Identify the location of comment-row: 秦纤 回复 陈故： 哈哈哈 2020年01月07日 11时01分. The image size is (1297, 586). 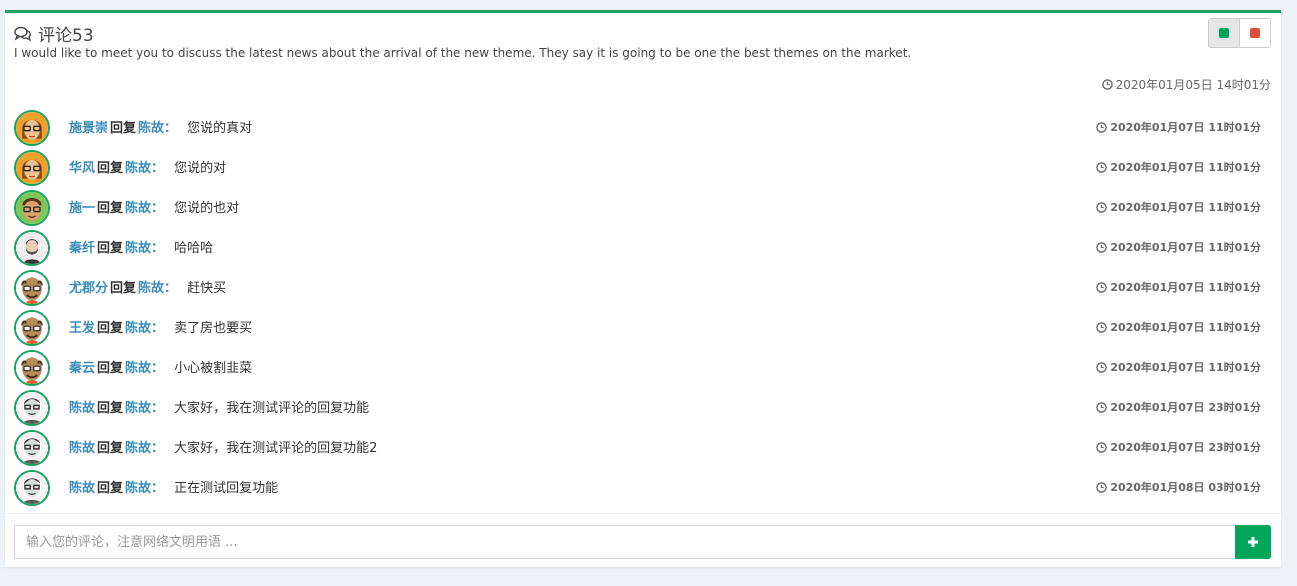
(642, 249).